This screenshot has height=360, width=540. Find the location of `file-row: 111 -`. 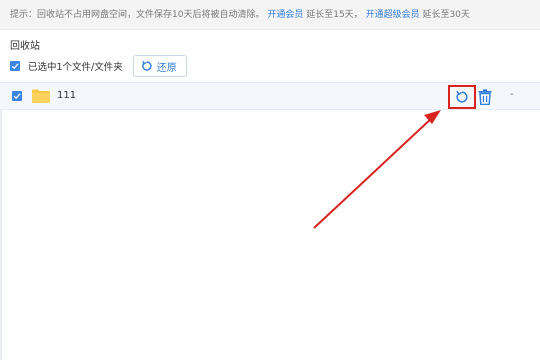

file-row: 111 - is located at coordinates (270, 96).